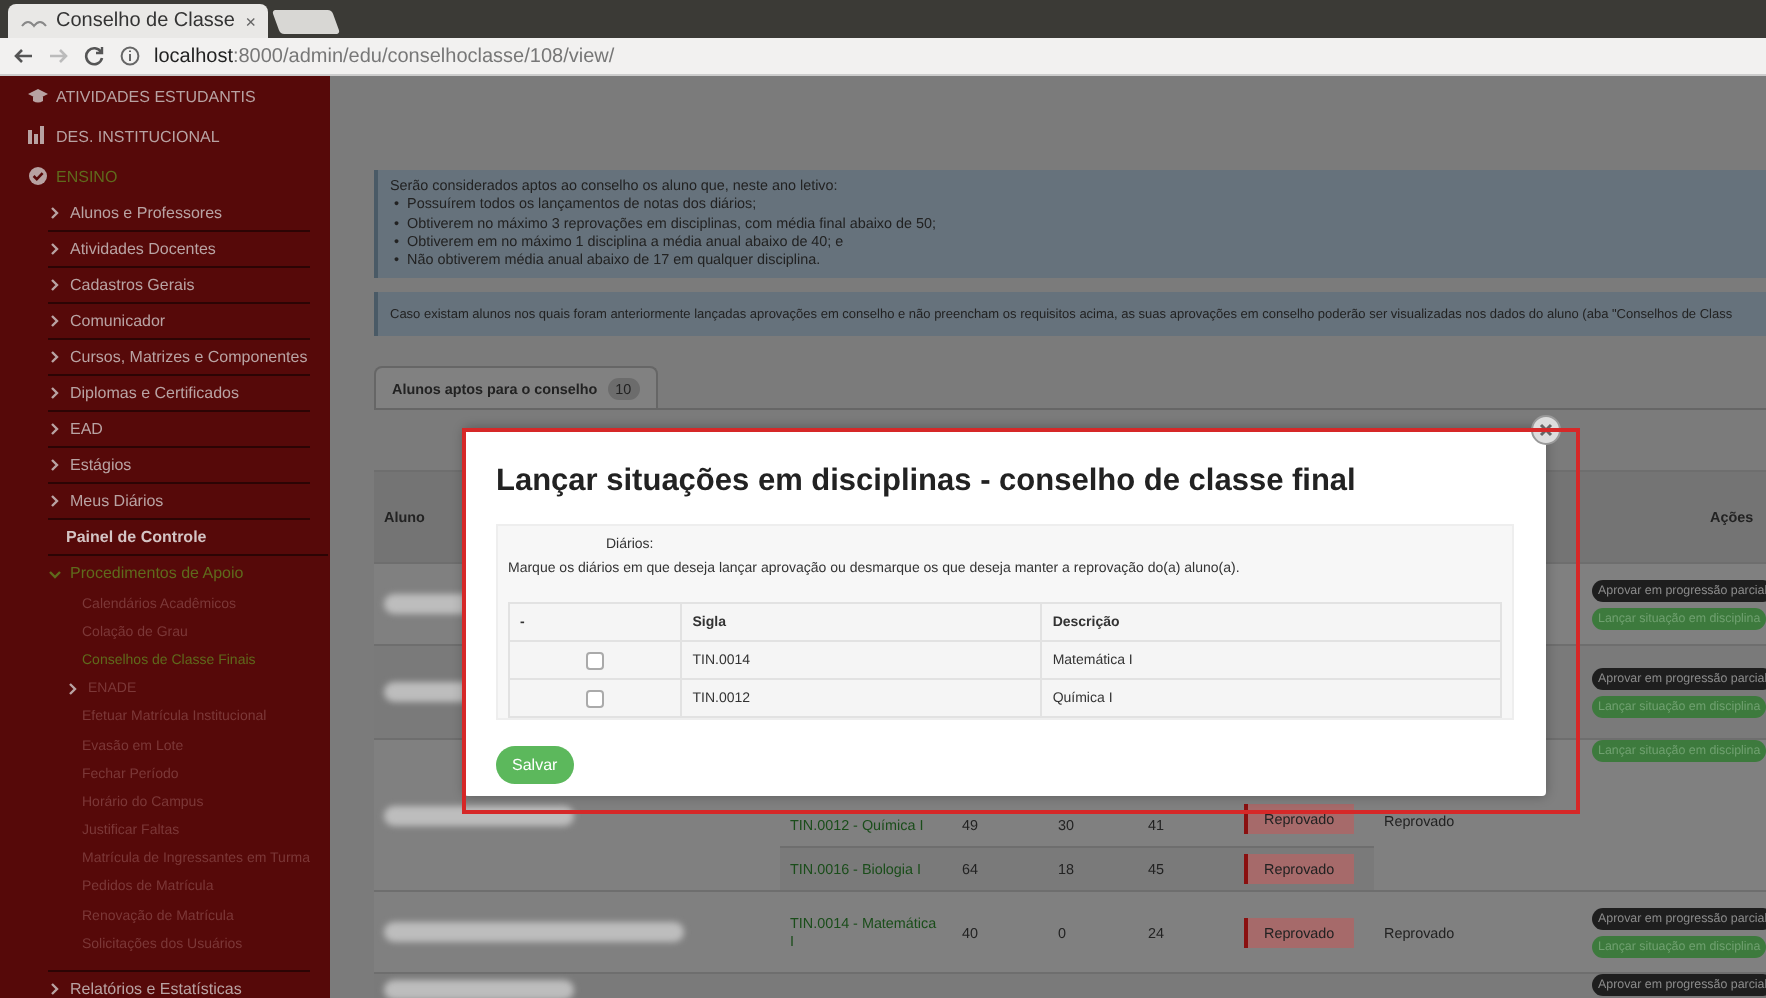 This screenshot has height=998, width=1766. Describe the element at coordinates (38, 96) in the screenshot. I see `graduation-cap-icon` at that location.